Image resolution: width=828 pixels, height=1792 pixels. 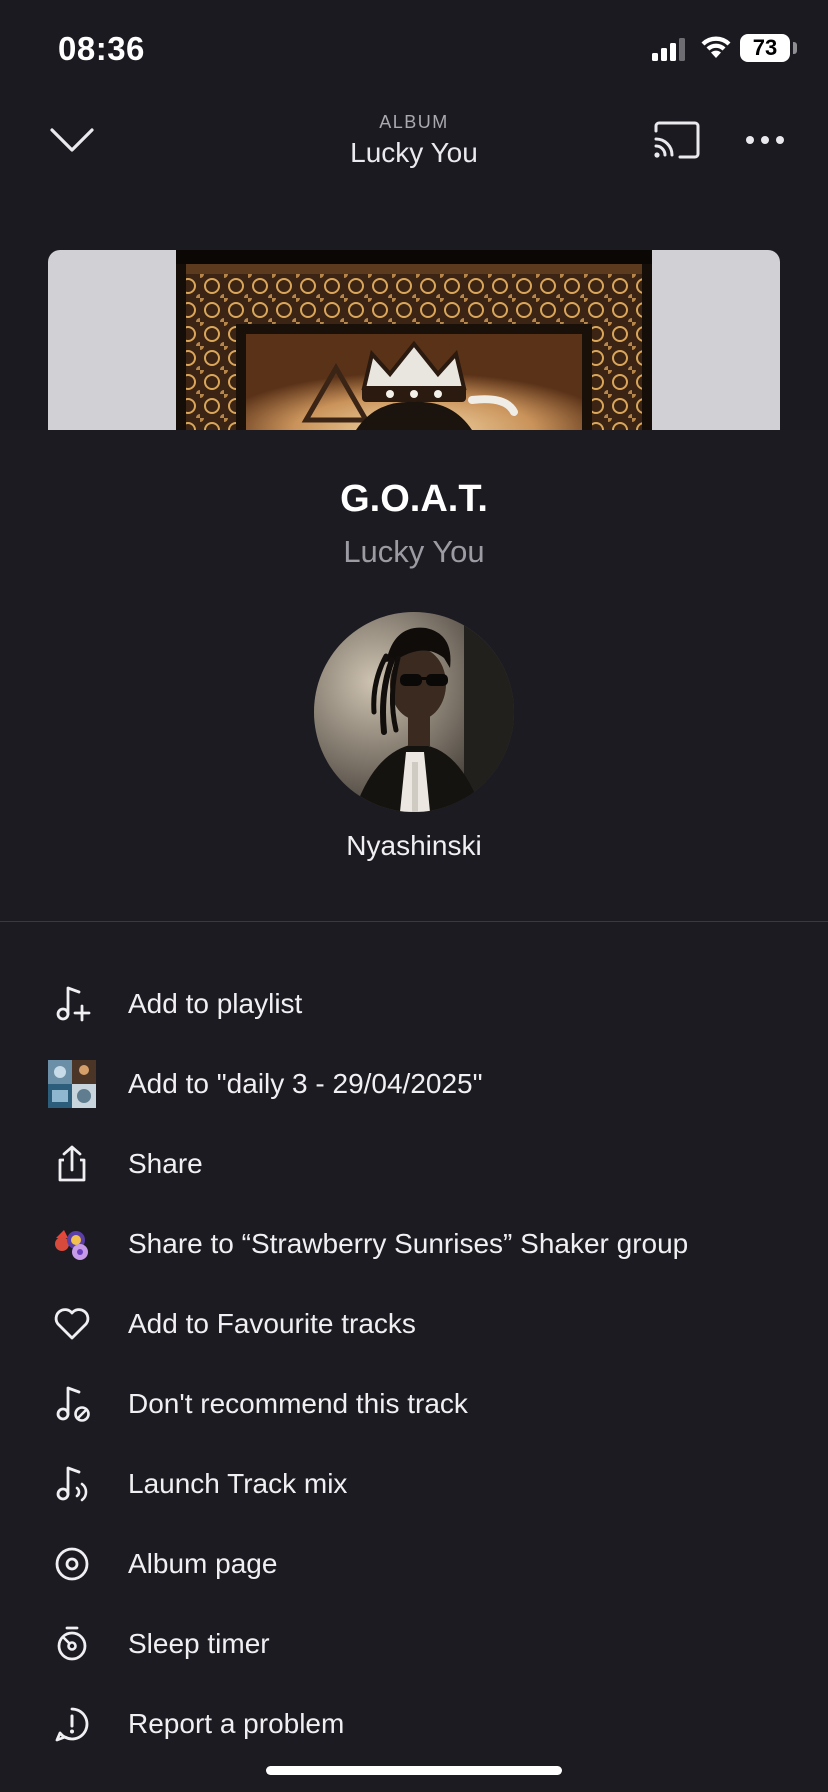 What do you see at coordinates (414, 1564) in the screenshot?
I see `menu-item-album-page: Album page` at bounding box center [414, 1564].